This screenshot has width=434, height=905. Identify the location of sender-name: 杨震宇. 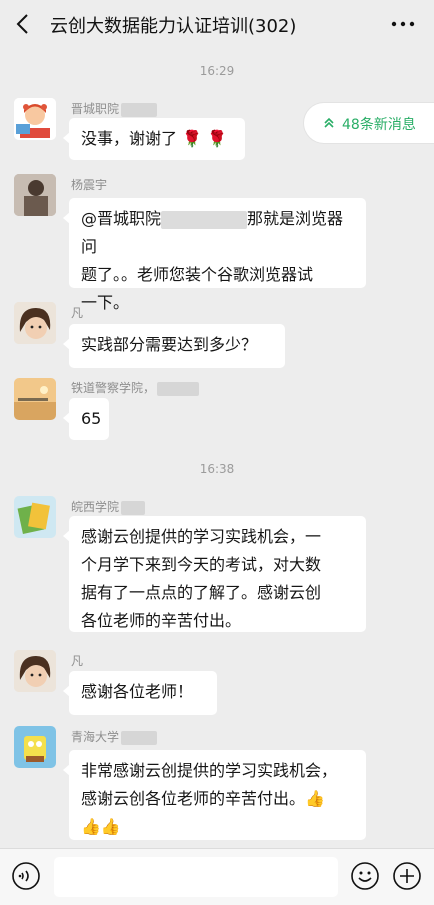
(89, 185).